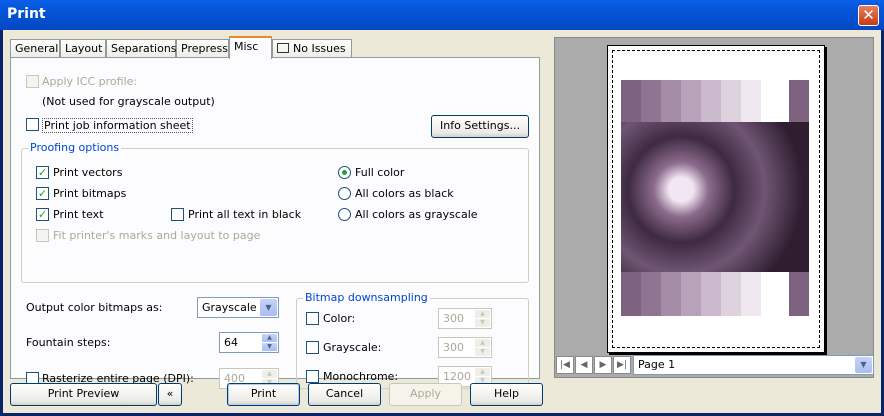 The image size is (884, 416). What do you see at coordinates (229, 307) in the screenshot?
I see `output-color-value: Grayscale` at bounding box center [229, 307].